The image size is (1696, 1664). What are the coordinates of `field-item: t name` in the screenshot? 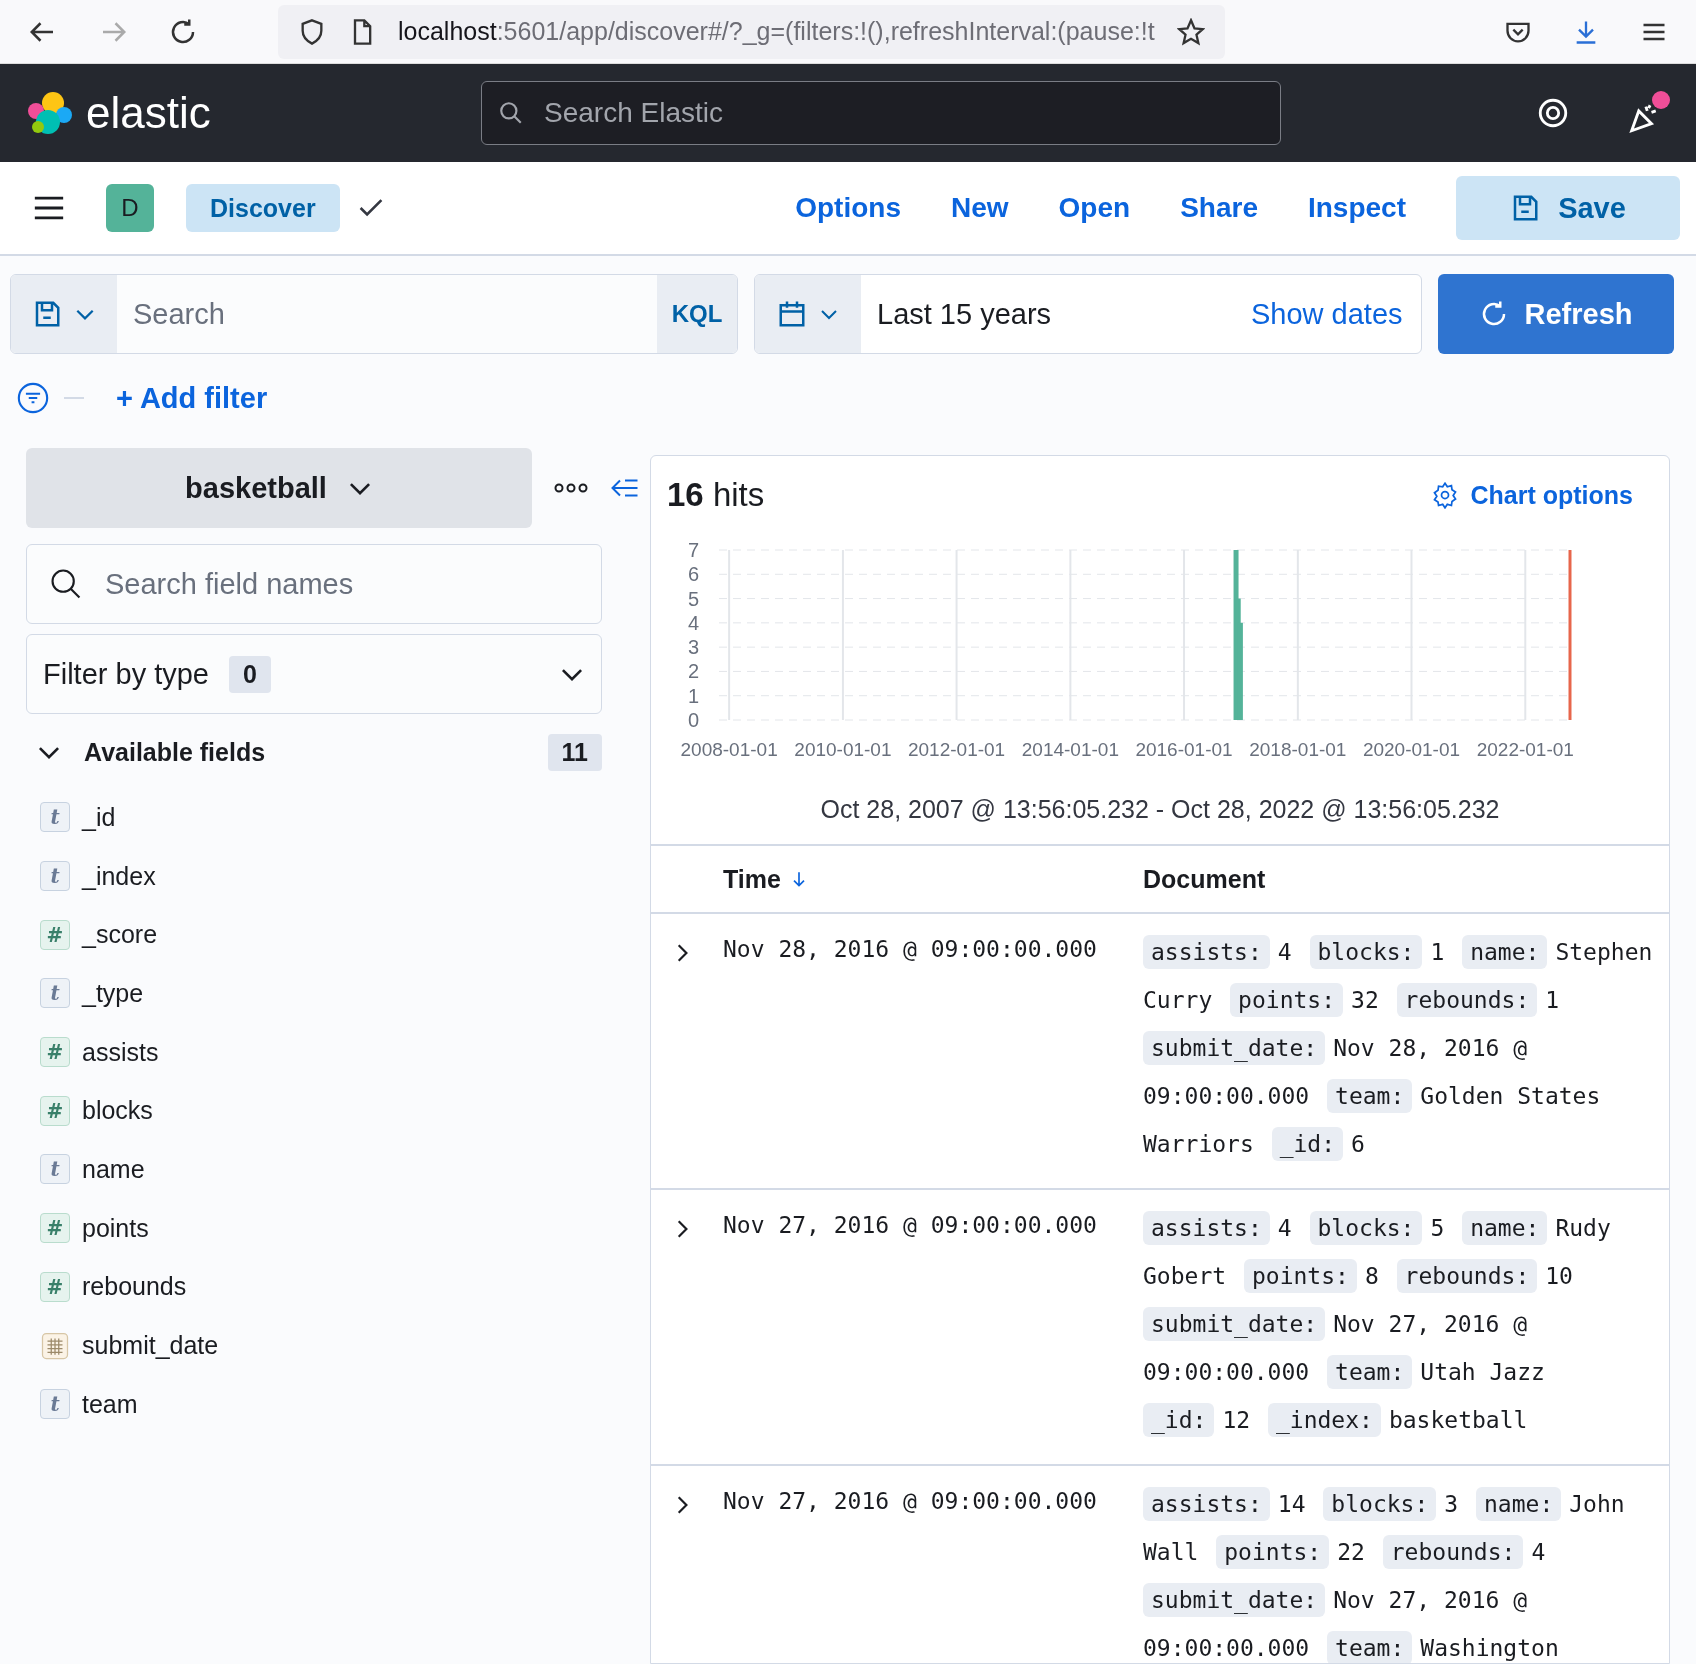 It's located at (314, 1169).